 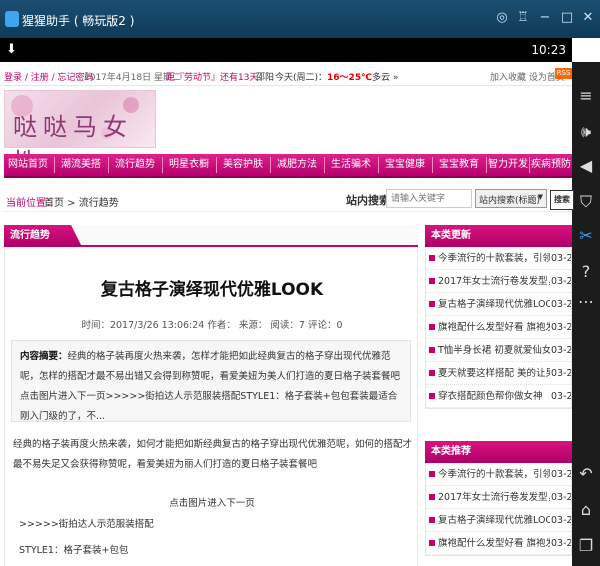 What do you see at coordinates (289, 199) in the screenshot?
I see `breadcrumb-bar: 当前位置： 首页 > 流行趋势 站内搜索 站内搜索(标题)▼ 搜索` at bounding box center [289, 199].